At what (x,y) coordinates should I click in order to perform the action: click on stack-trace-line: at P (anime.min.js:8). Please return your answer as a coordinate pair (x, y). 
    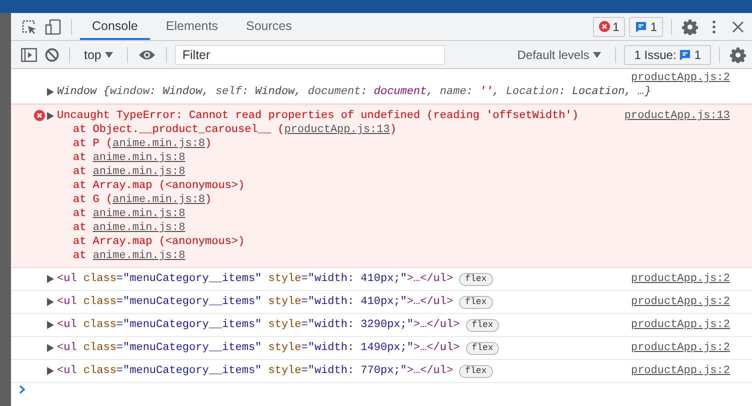
    Looking at the image, I should click on (142, 144).